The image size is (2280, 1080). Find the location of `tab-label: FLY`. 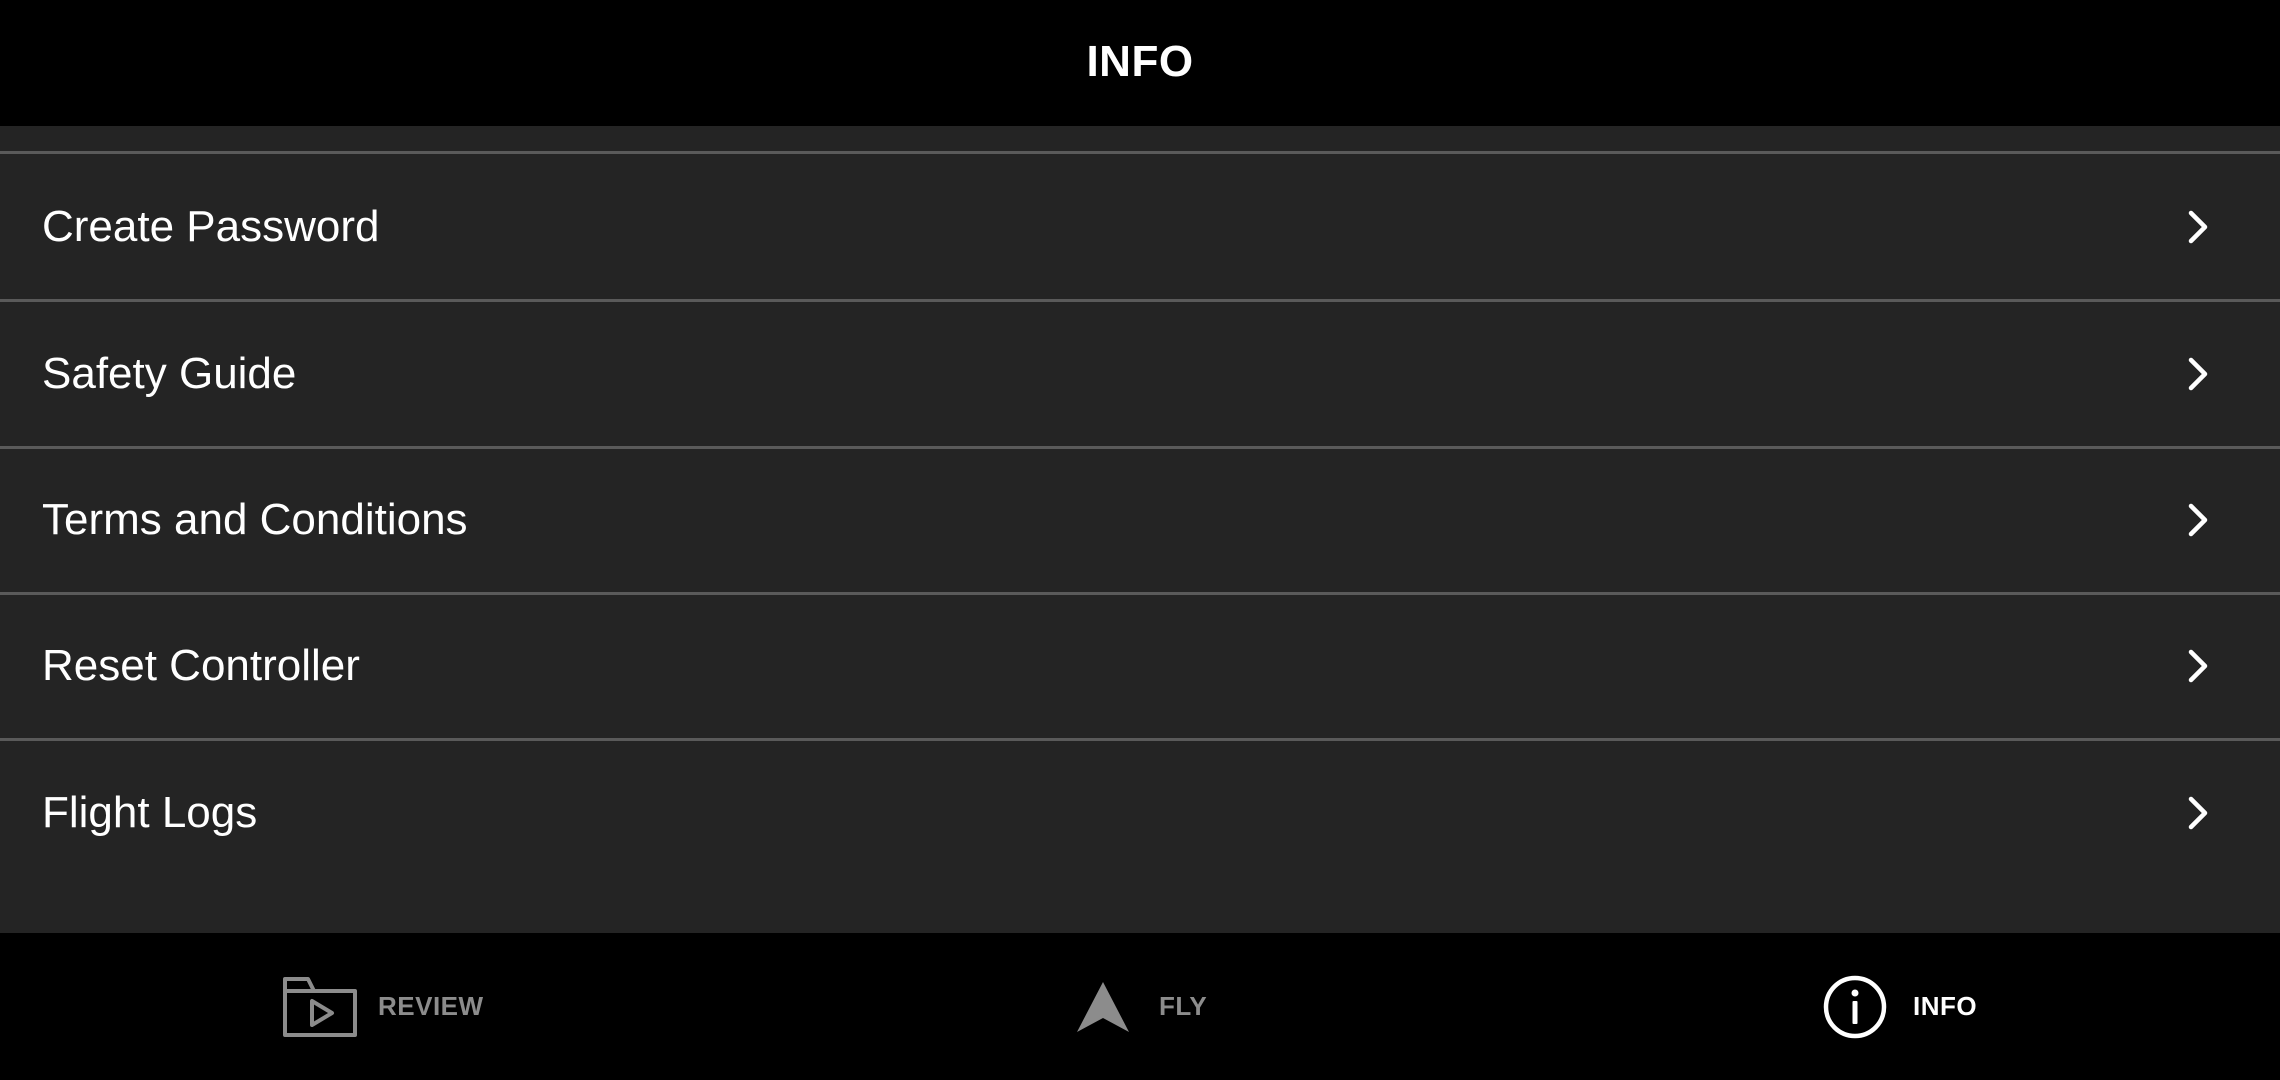

tab-label: FLY is located at coordinates (1183, 1006).